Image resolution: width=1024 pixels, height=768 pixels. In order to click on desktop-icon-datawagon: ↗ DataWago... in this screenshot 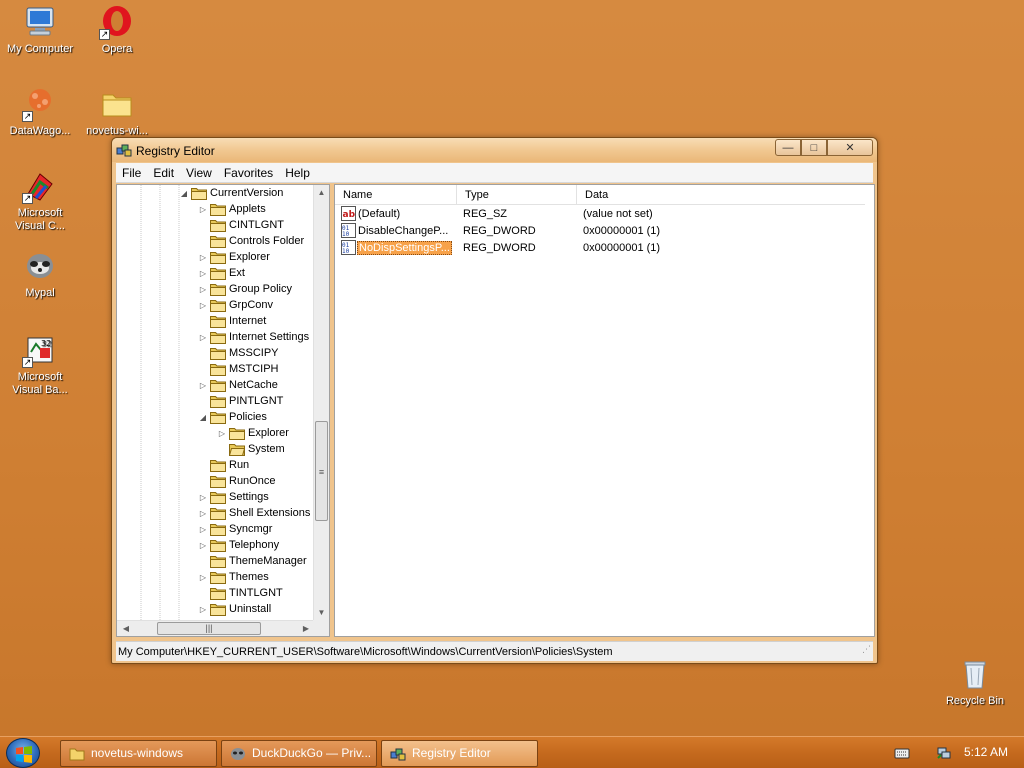, I will do `click(40, 112)`.